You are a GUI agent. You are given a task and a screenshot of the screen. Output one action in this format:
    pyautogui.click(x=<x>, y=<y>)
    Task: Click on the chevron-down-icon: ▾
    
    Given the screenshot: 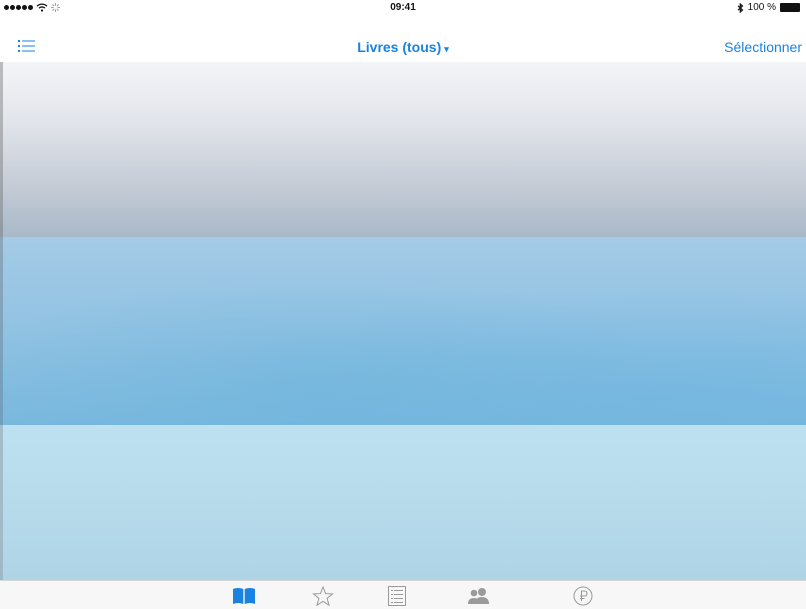 What is the action you would take?
    pyautogui.click(x=446, y=49)
    